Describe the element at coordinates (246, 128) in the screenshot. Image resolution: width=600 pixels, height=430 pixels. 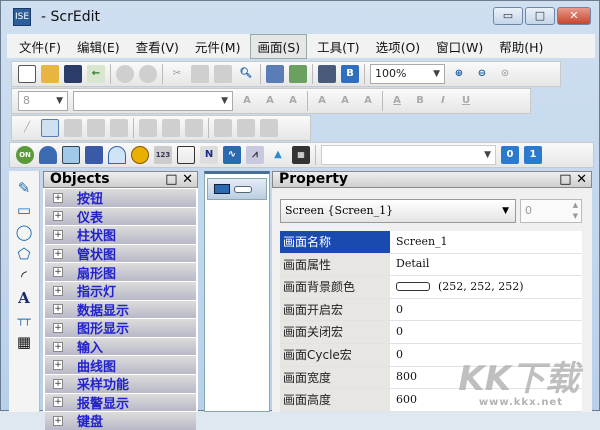
I see `align-objects-middle-icon` at that location.